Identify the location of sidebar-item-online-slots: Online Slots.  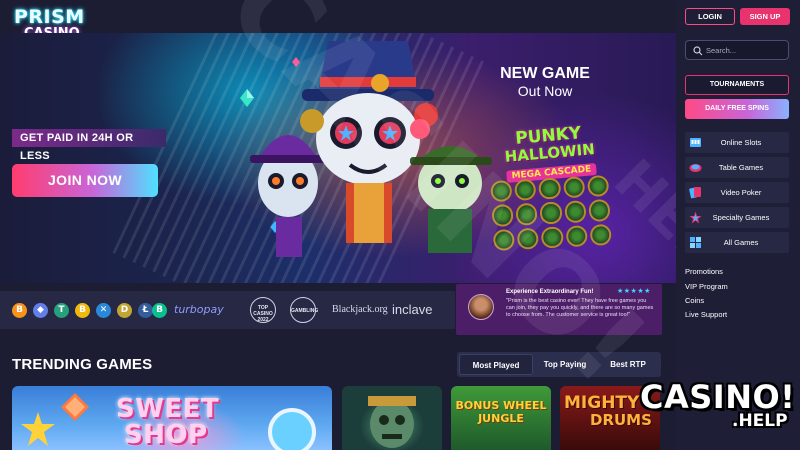
(737, 142).